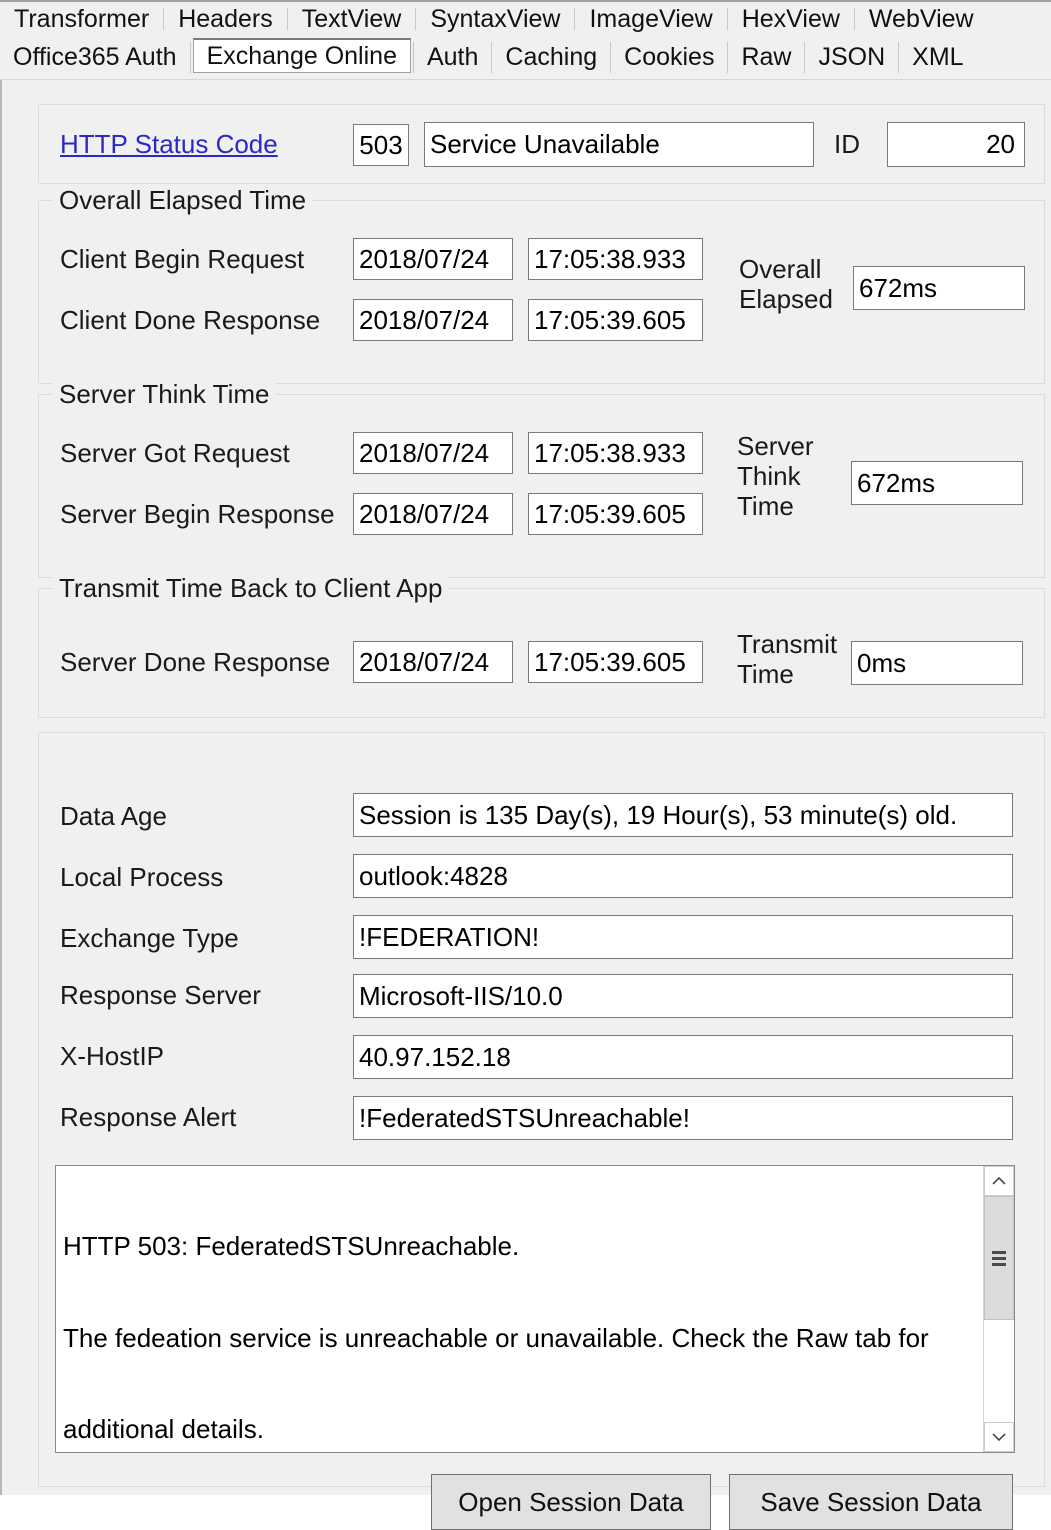 Image resolution: width=1051 pixels, height=1530 pixels. I want to click on server-got-request-time-field: 17:05:38.933, so click(615, 453).